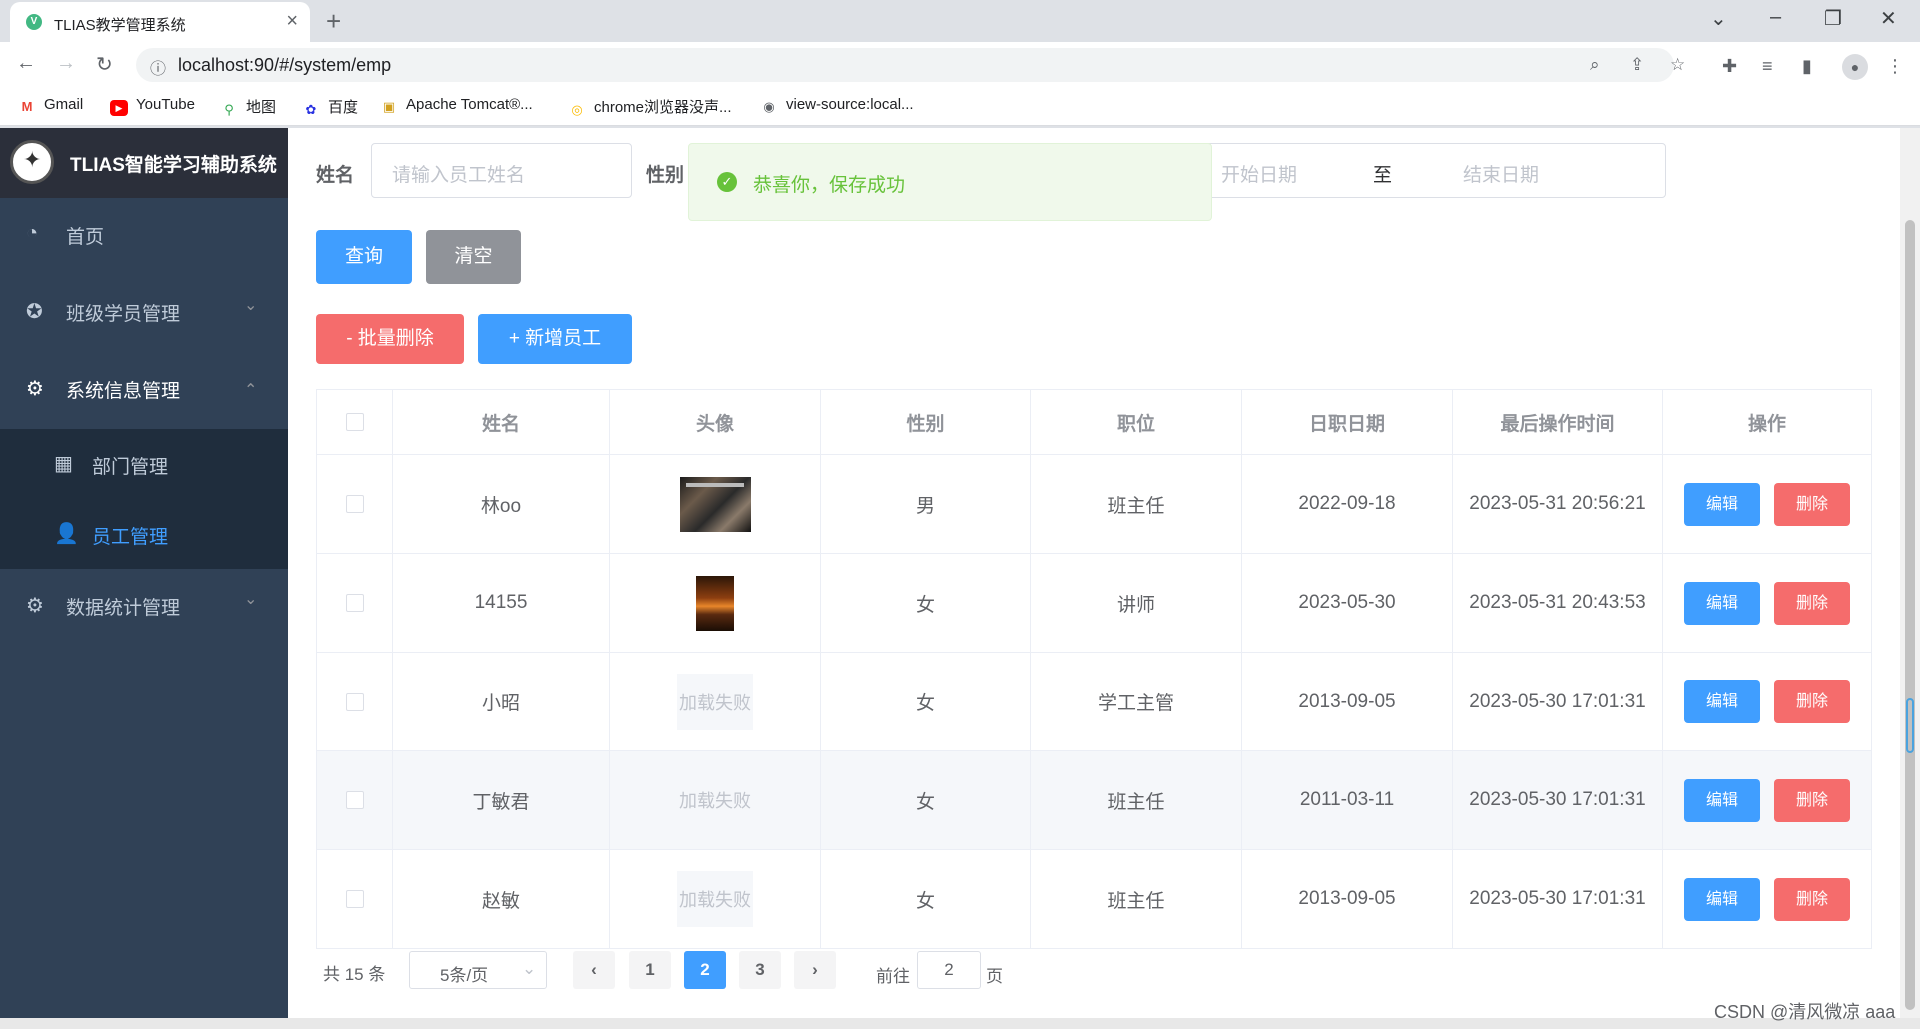 The height and width of the screenshot is (1029, 1920). What do you see at coordinates (1718, 18) in the screenshot?
I see `tab-search-icon: ⌄` at bounding box center [1718, 18].